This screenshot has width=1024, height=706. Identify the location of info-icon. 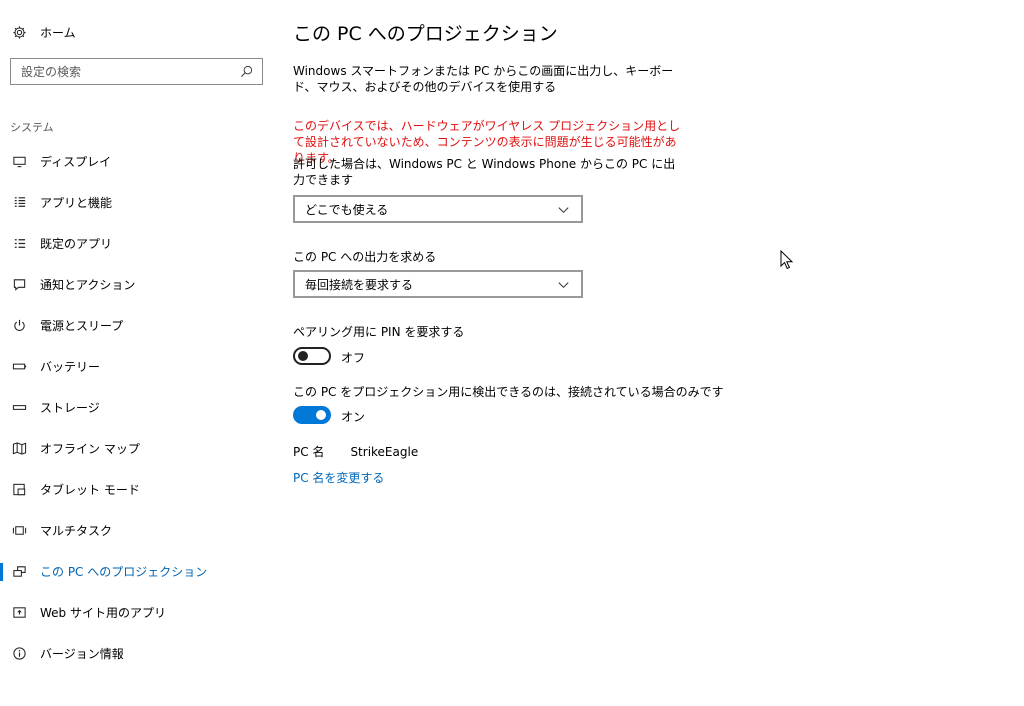
(19, 653).